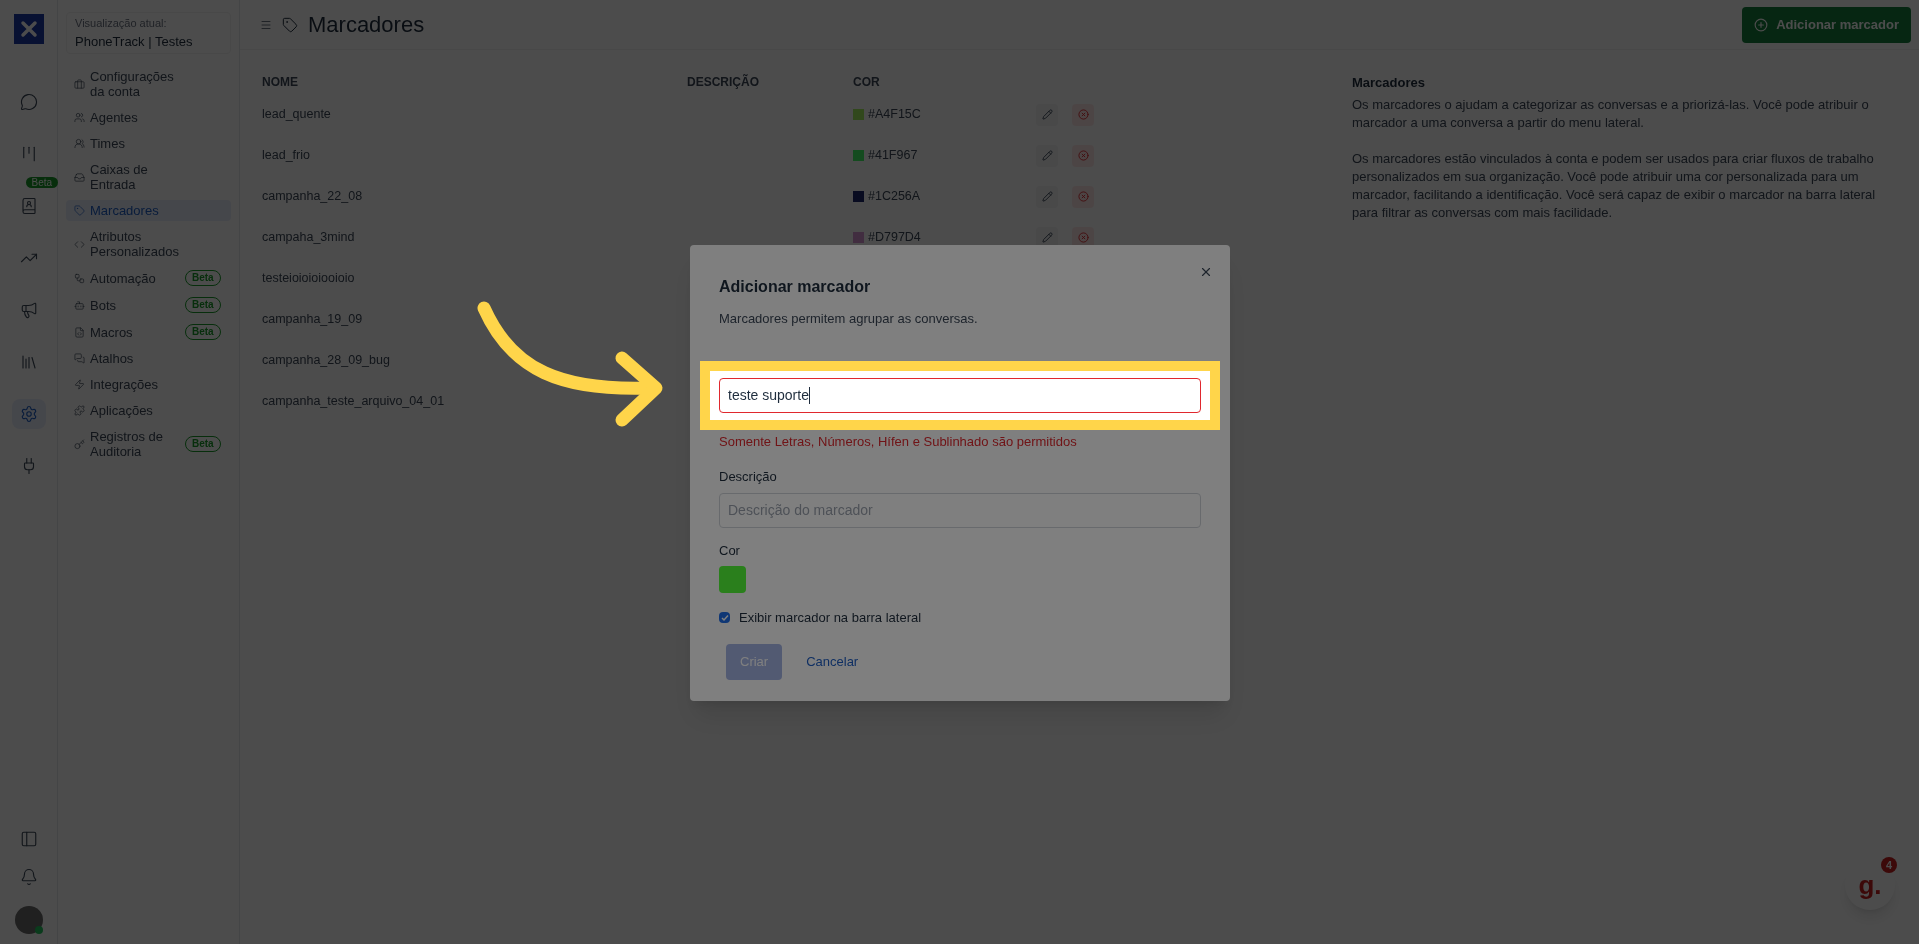 This screenshot has height=944, width=1919. Describe the element at coordinates (266, 24) in the screenshot. I see `menu-icon` at that location.